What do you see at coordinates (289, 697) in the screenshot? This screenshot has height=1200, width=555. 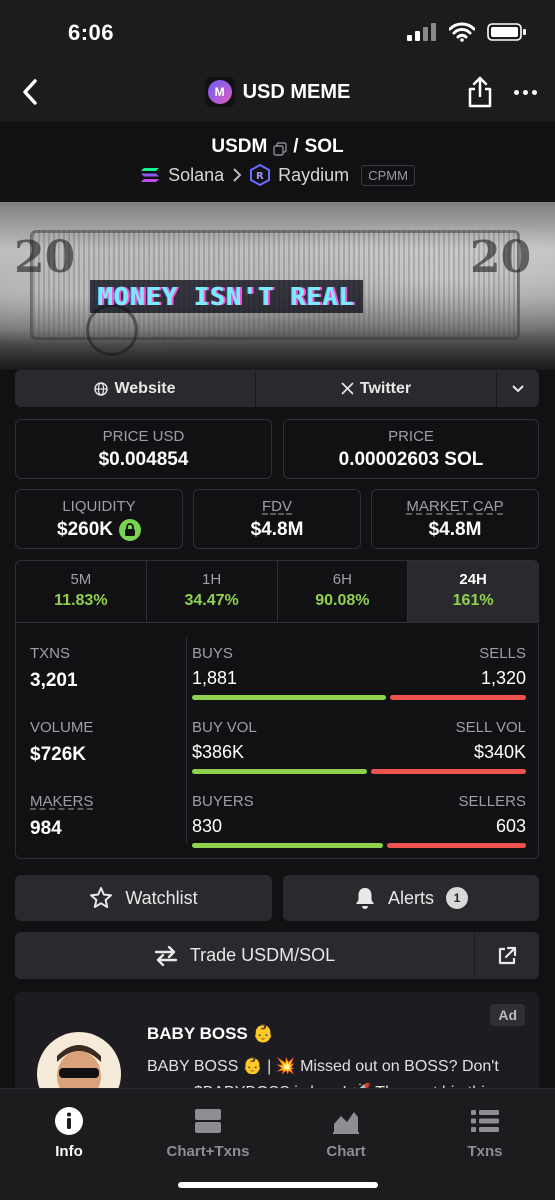 I see `buys-bar` at bounding box center [289, 697].